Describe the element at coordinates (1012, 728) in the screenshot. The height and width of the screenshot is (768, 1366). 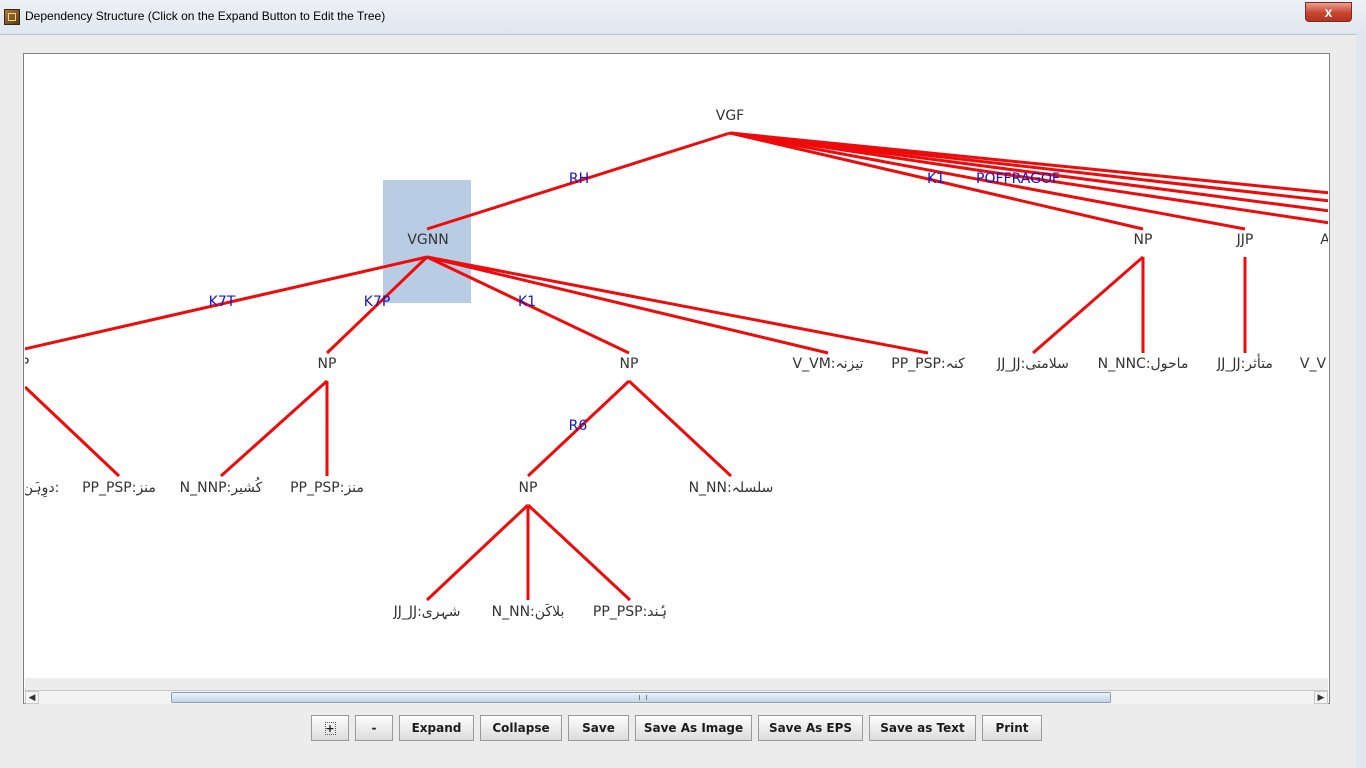
I see `print-button: Print` at that location.